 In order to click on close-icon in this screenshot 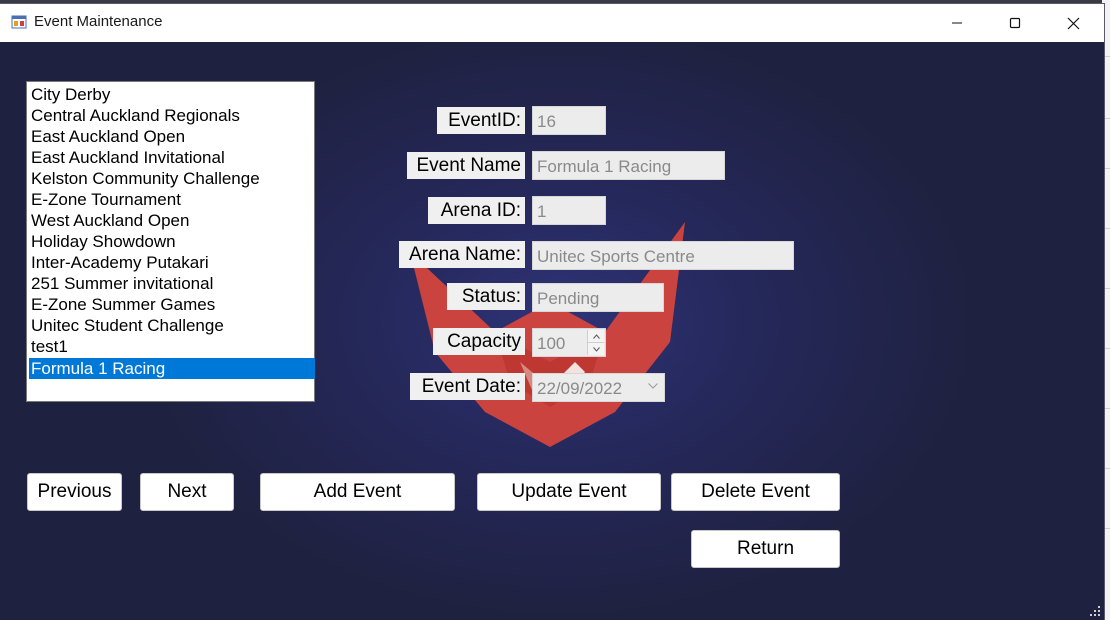, I will do `click(1073, 23)`.